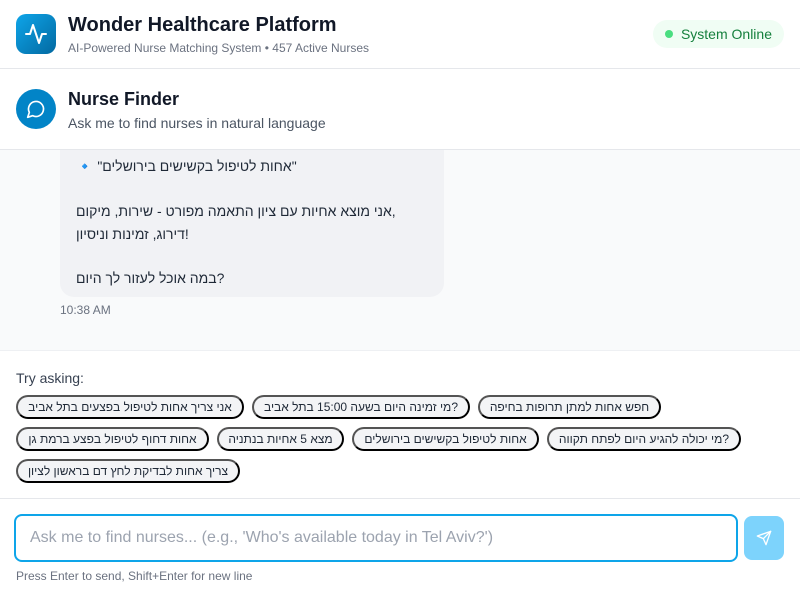 The width and height of the screenshot is (800, 600). What do you see at coordinates (50, 378) in the screenshot?
I see `try-asking-label: Try asking:` at bounding box center [50, 378].